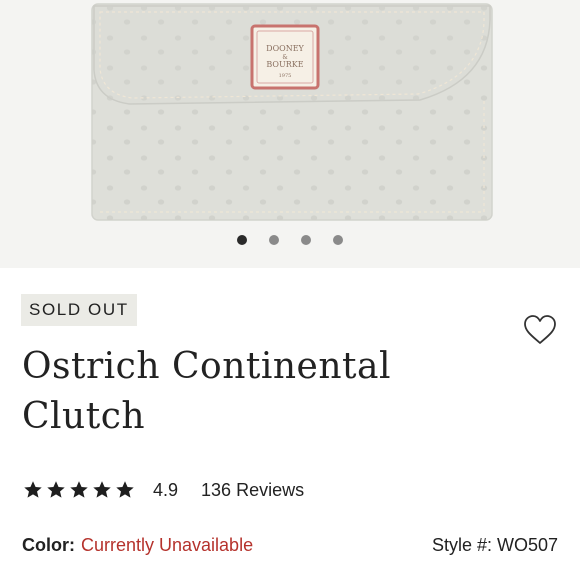 This screenshot has height=580, width=580. I want to click on style-number: Style #: WO507, so click(495, 545).